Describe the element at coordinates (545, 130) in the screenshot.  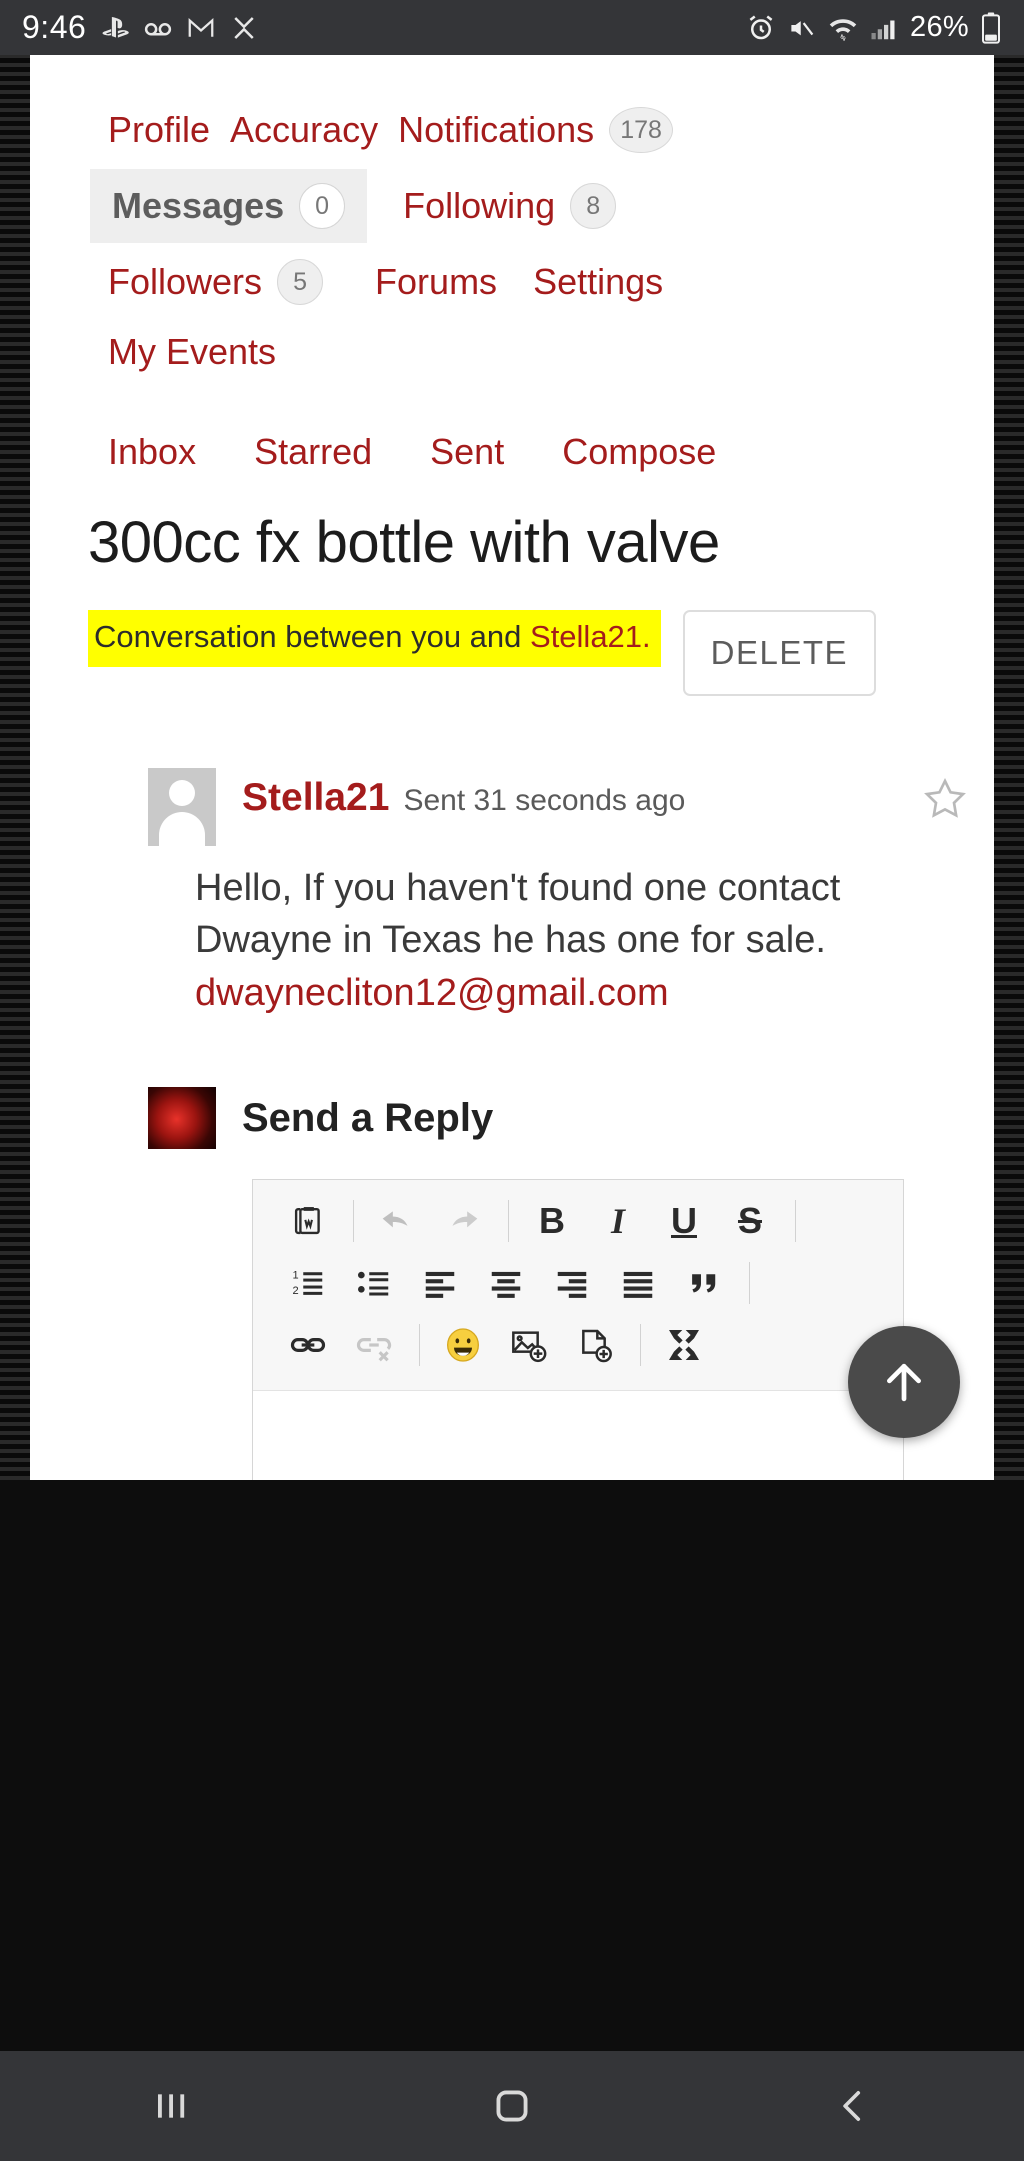
I see `nav-tab-notifications: Notifications 178` at that location.